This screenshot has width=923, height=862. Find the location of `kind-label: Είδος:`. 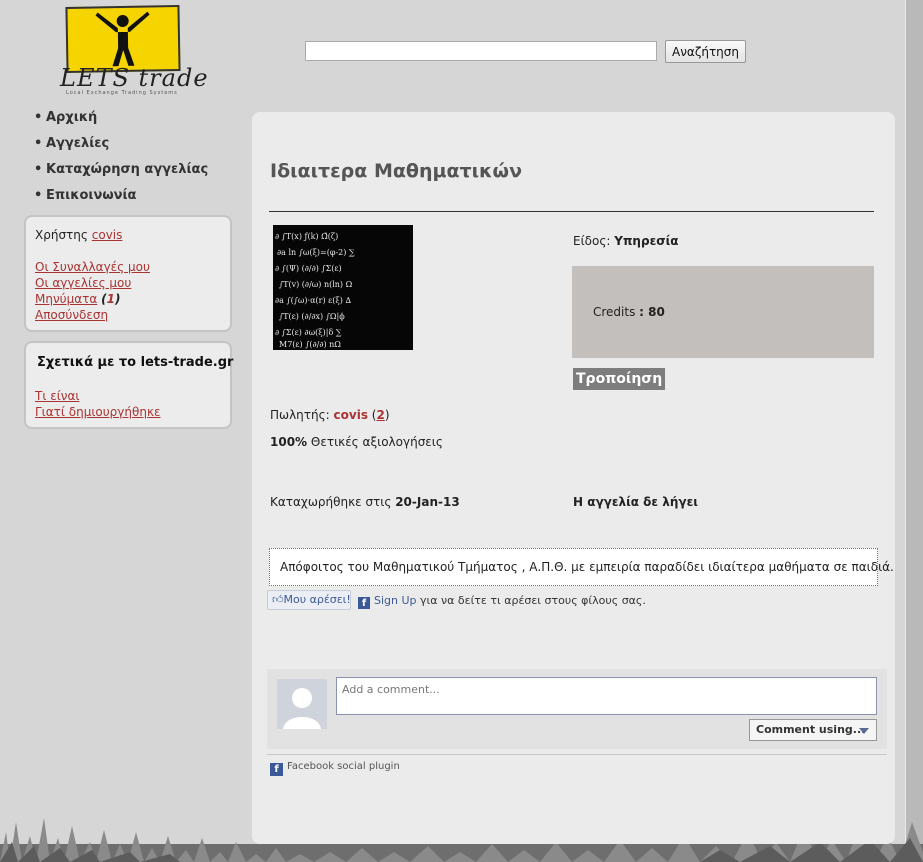

kind-label: Είδος: is located at coordinates (592, 241).